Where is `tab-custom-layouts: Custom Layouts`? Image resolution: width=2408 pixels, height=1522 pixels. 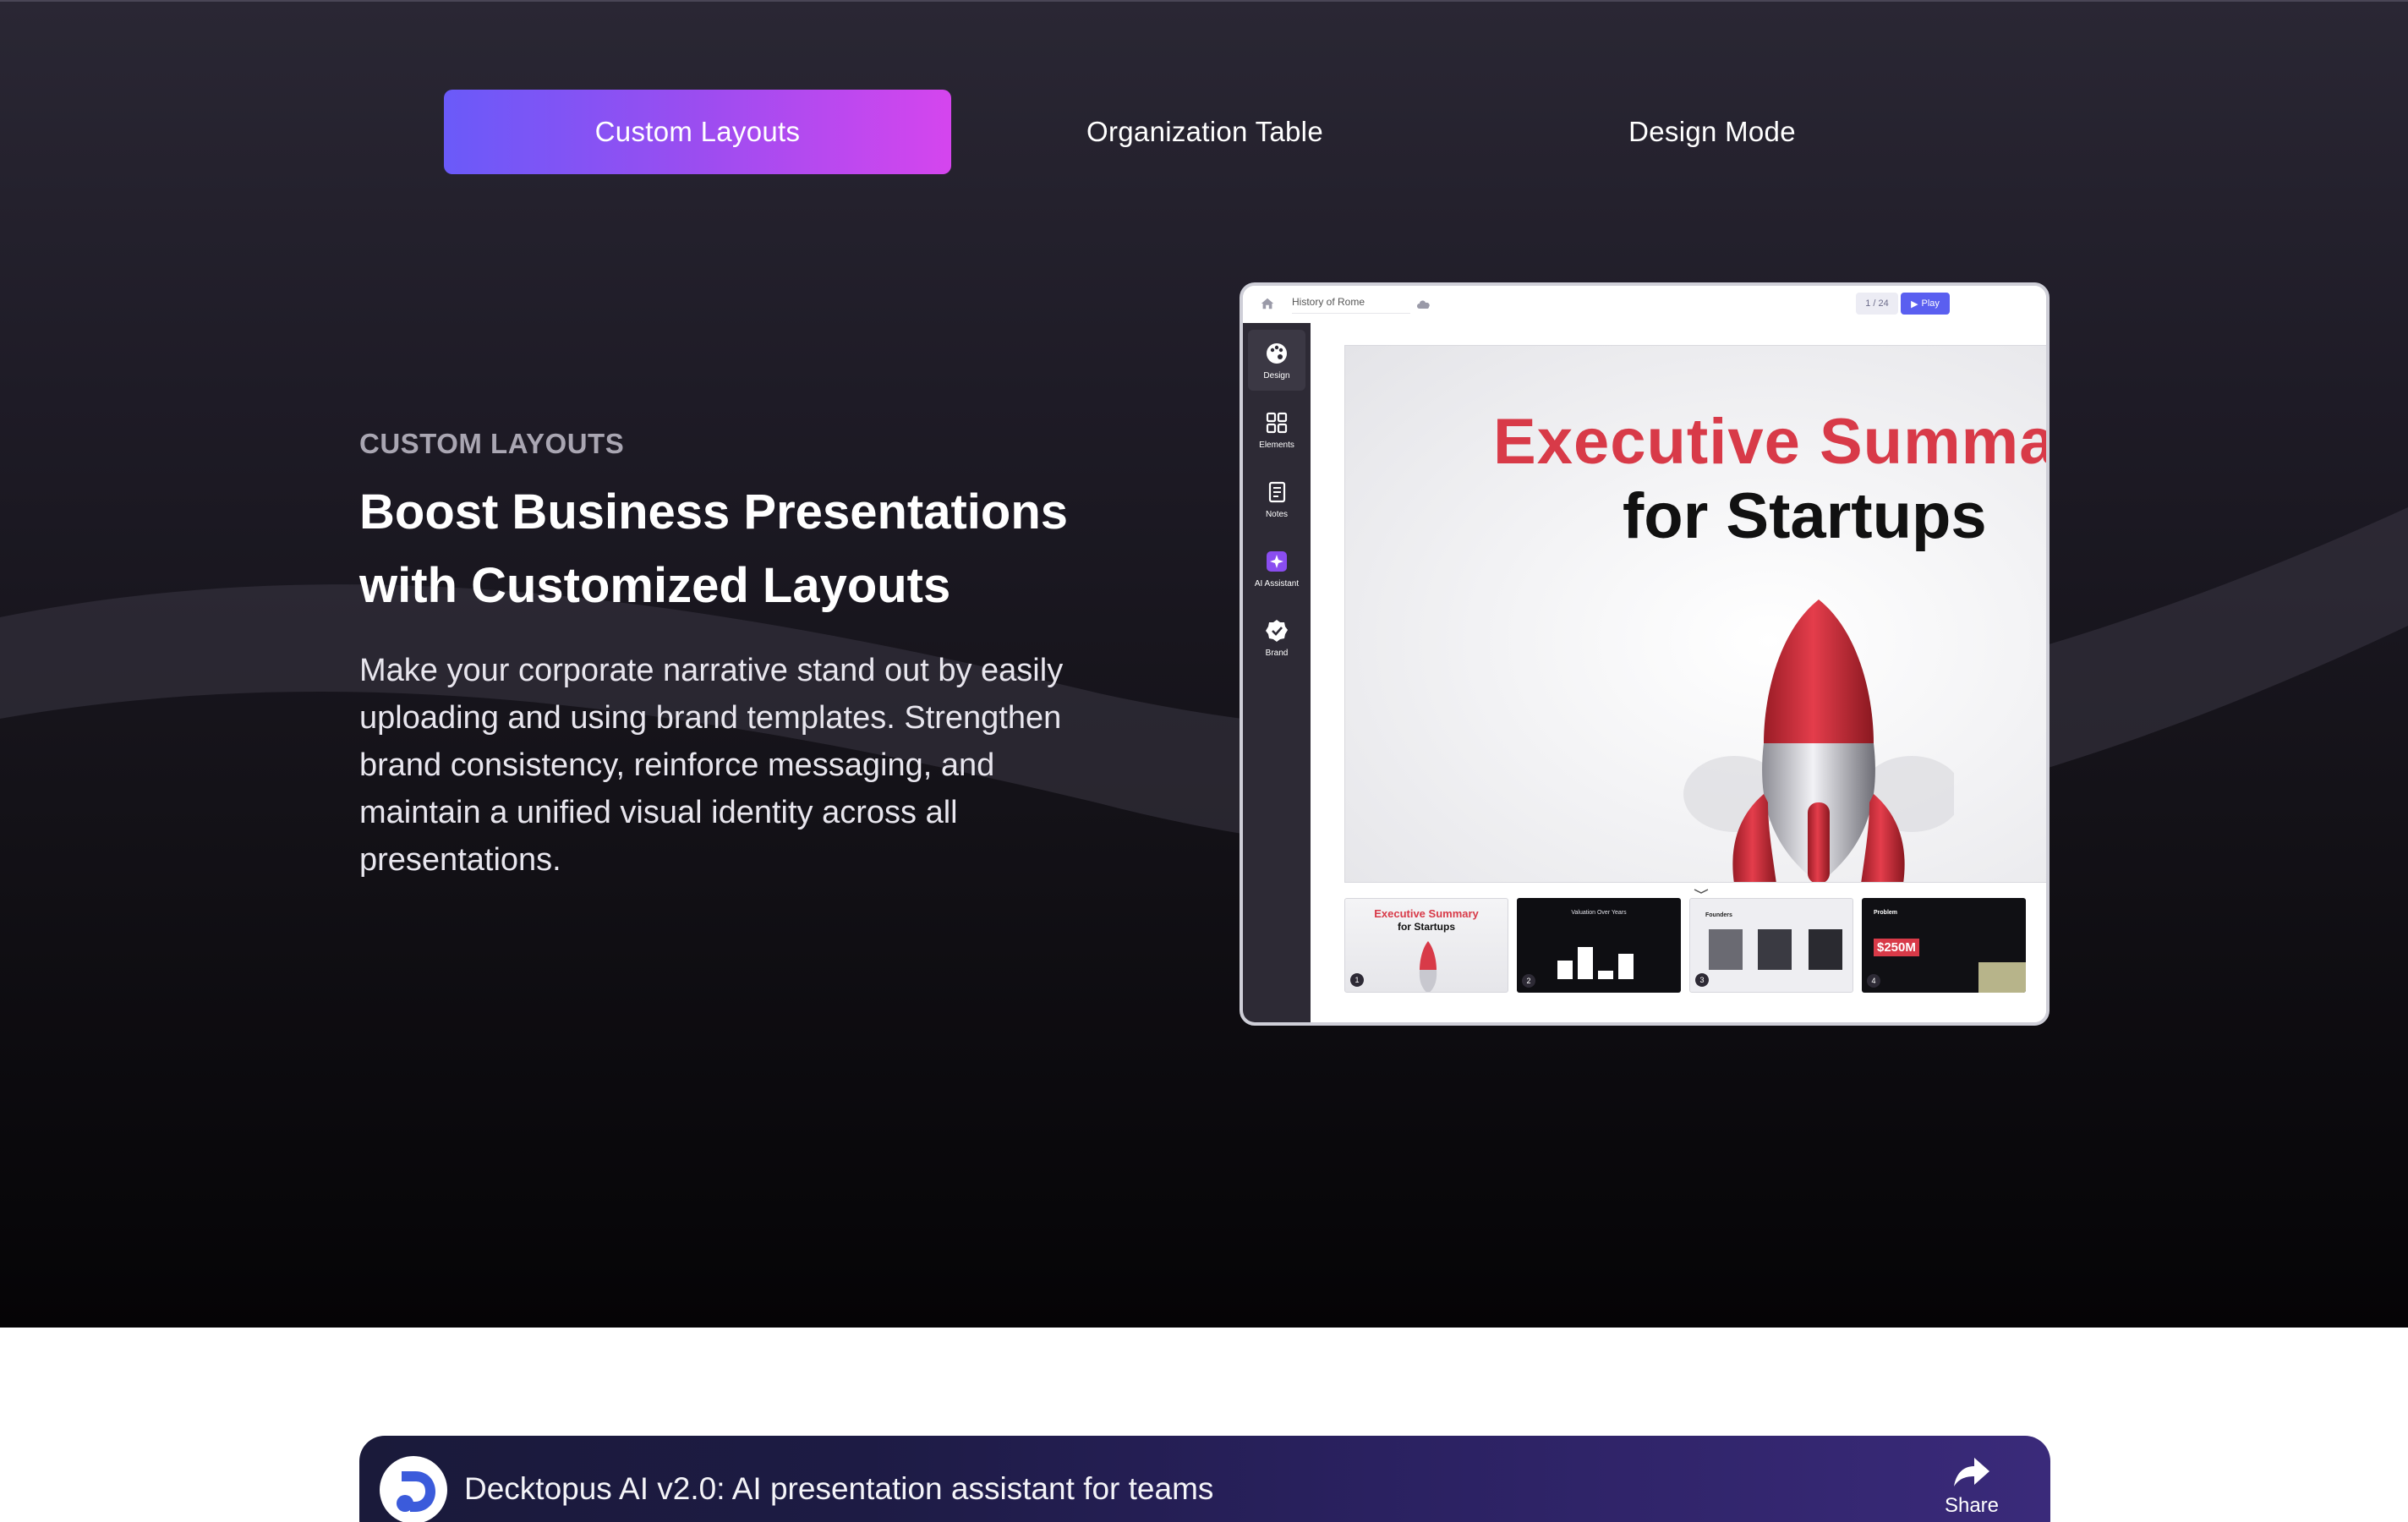 tab-custom-layouts: Custom Layouts is located at coordinates (697, 132).